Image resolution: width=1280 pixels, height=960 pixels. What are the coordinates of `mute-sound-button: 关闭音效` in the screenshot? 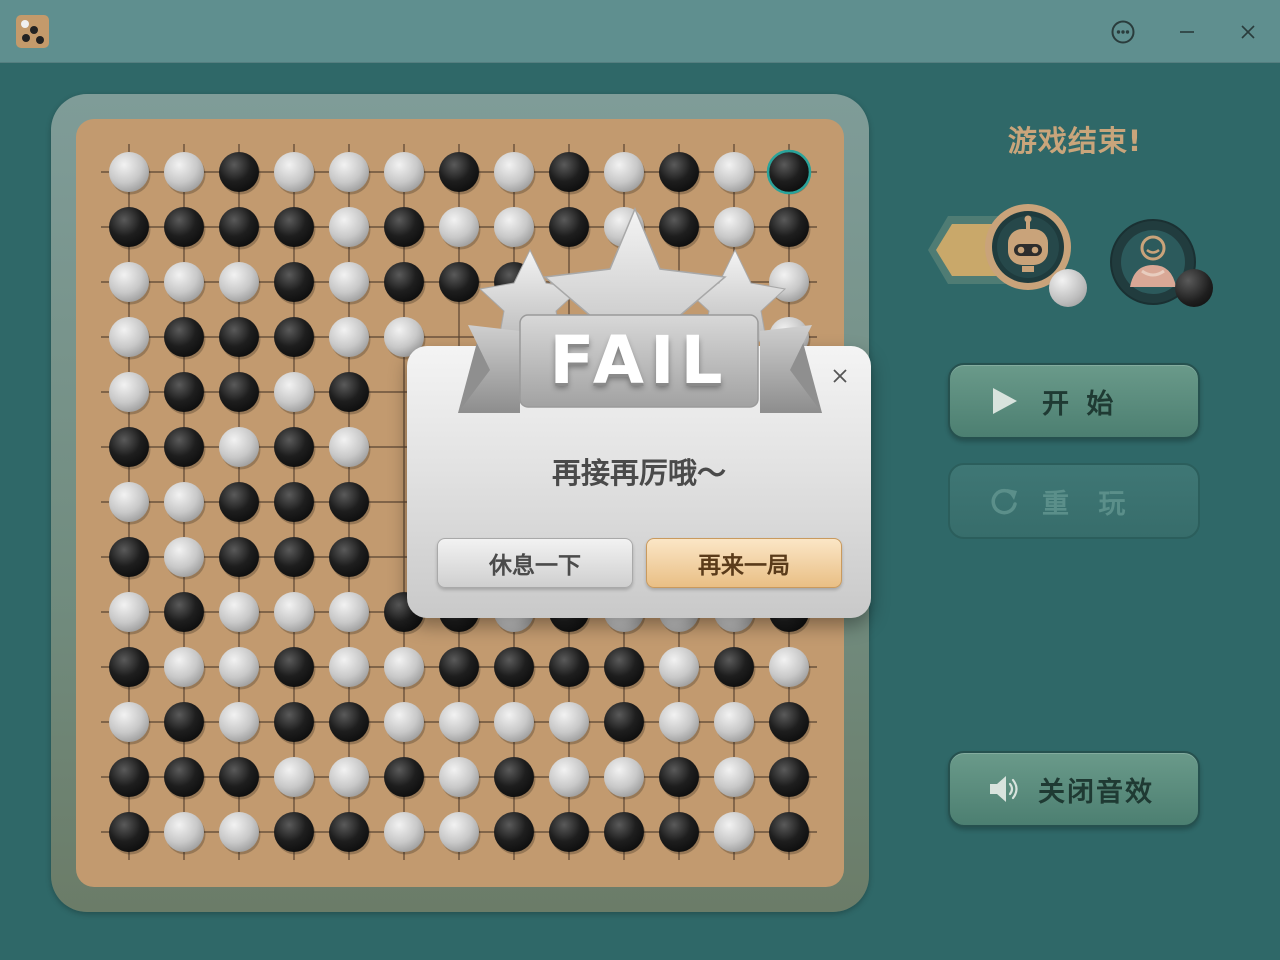 It's located at (1074, 789).